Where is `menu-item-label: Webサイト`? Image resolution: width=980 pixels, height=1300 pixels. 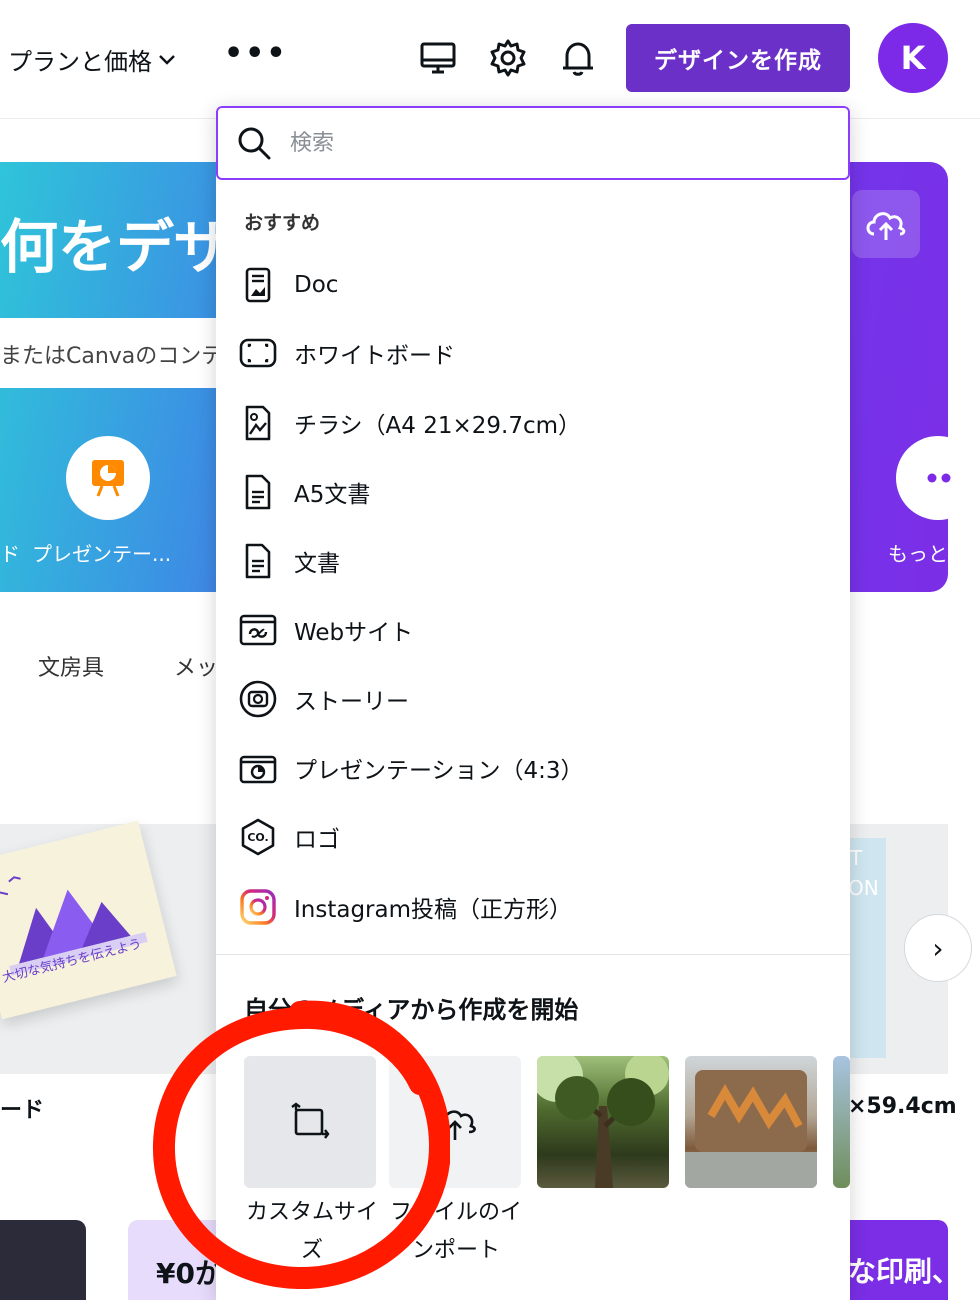
menu-item-label: Webサイト is located at coordinates (354, 633).